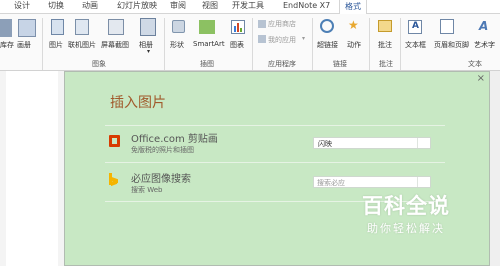  I want to click on tab-developer: 开发工具, so click(248, 6).